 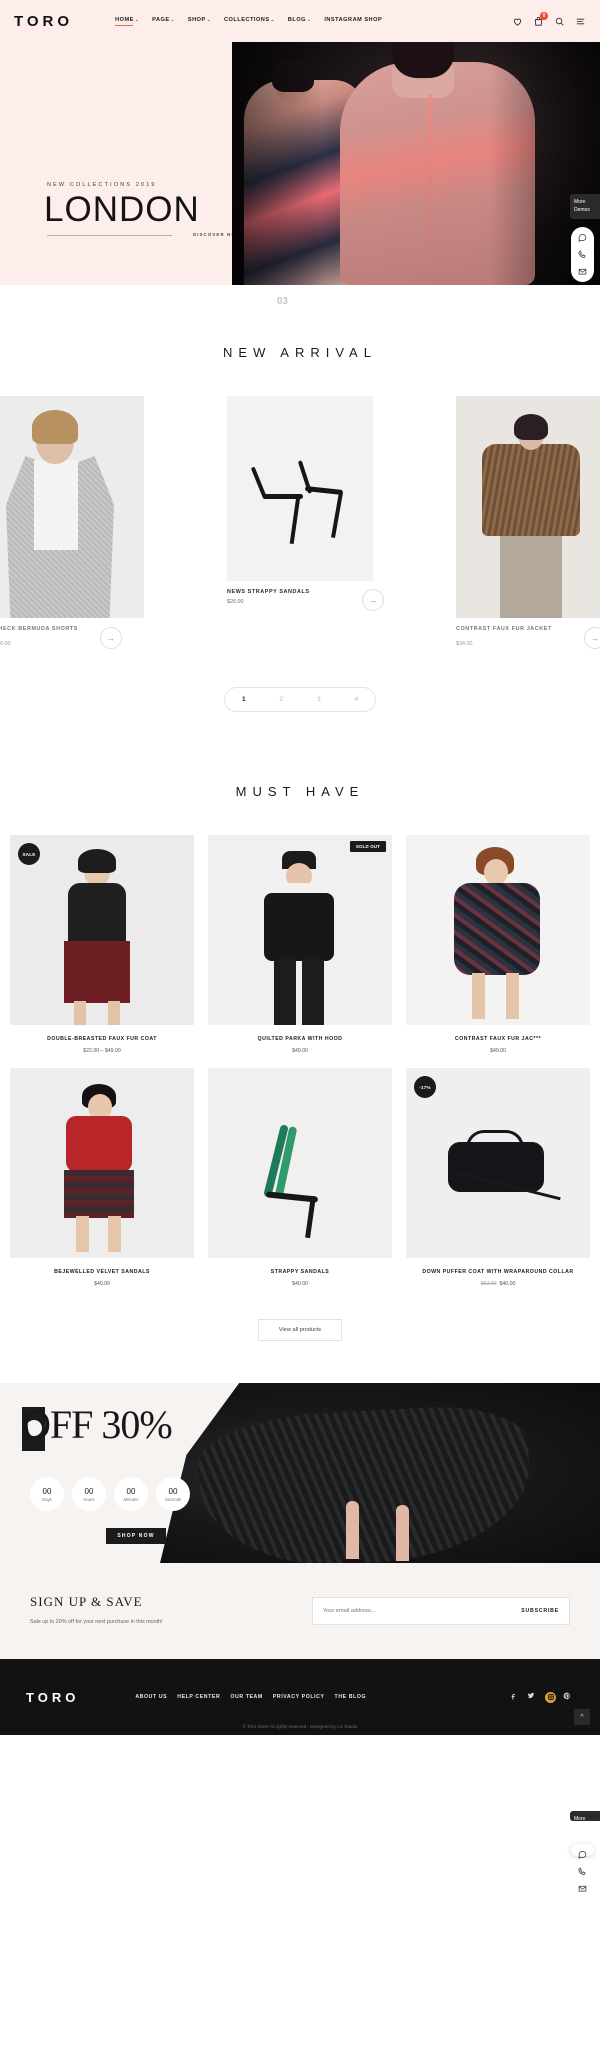 What do you see at coordinates (549, 19) in the screenshot?
I see `header-icon-group: 0` at bounding box center [549, 19].